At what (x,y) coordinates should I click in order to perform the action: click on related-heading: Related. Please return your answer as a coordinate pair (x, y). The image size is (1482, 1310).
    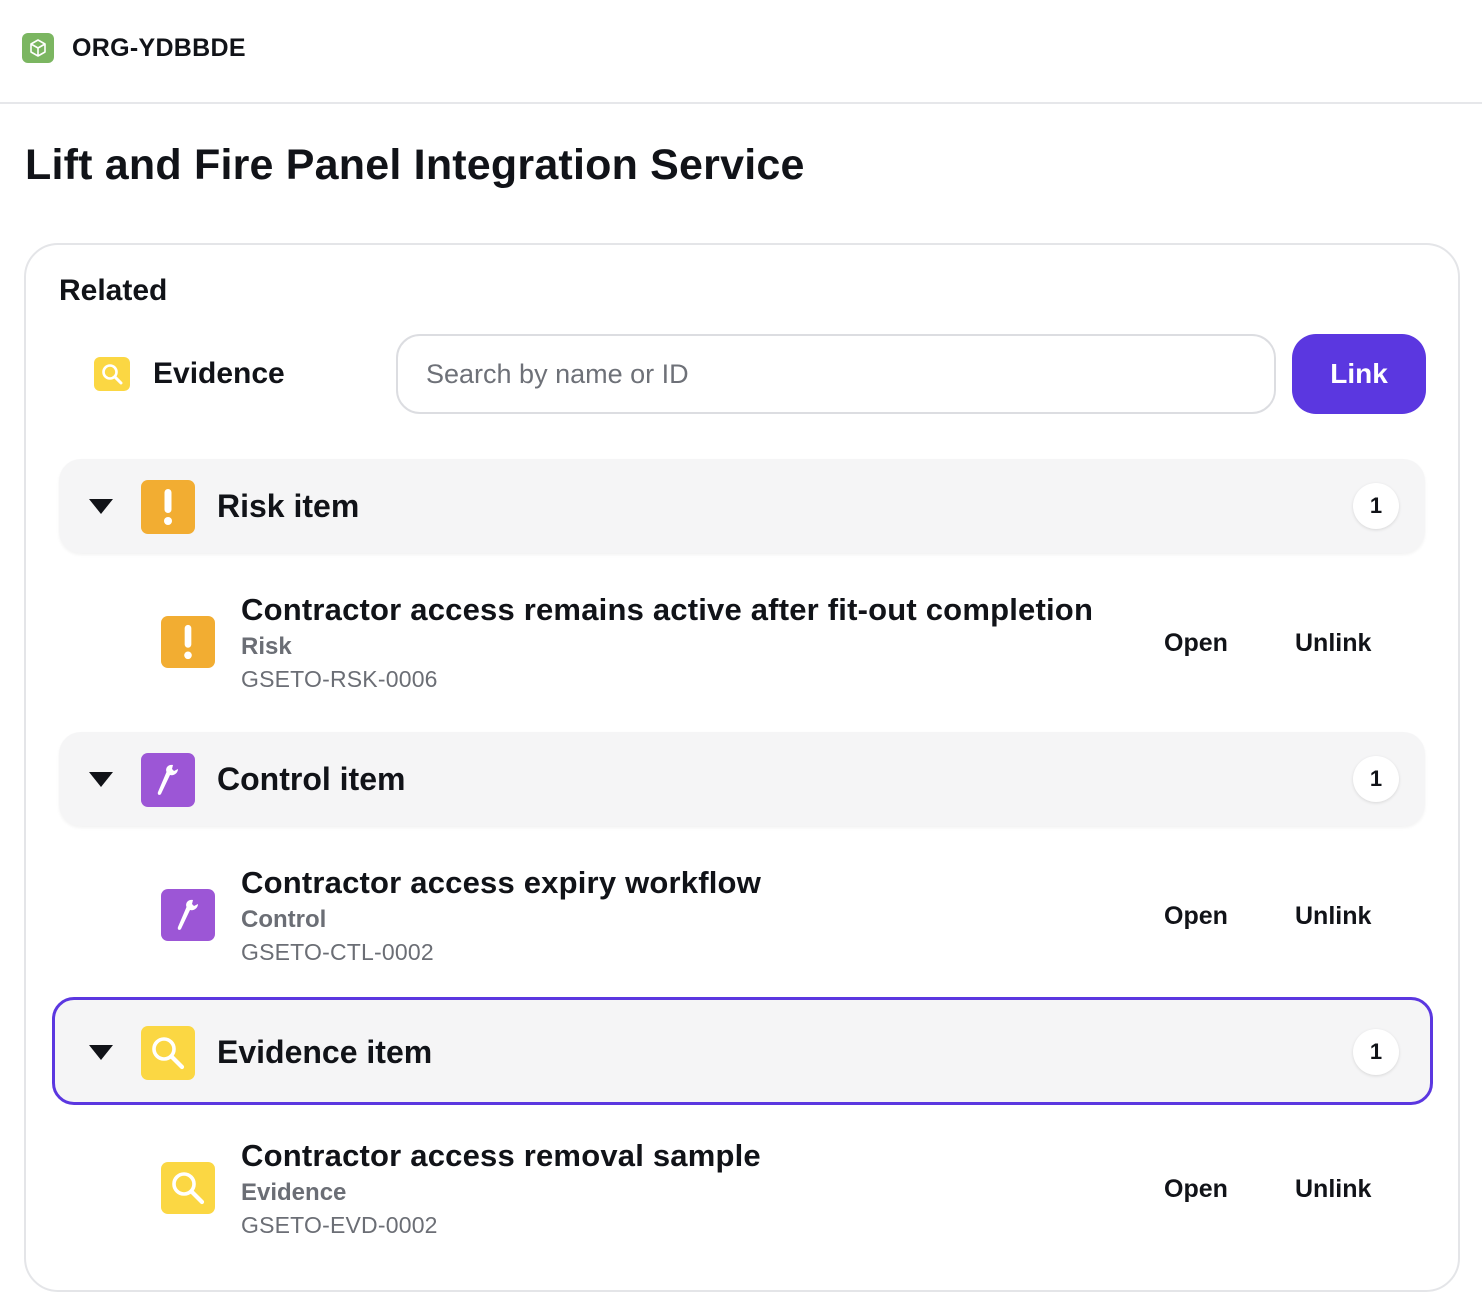
    Looking at the image, I should click on (113, 290).